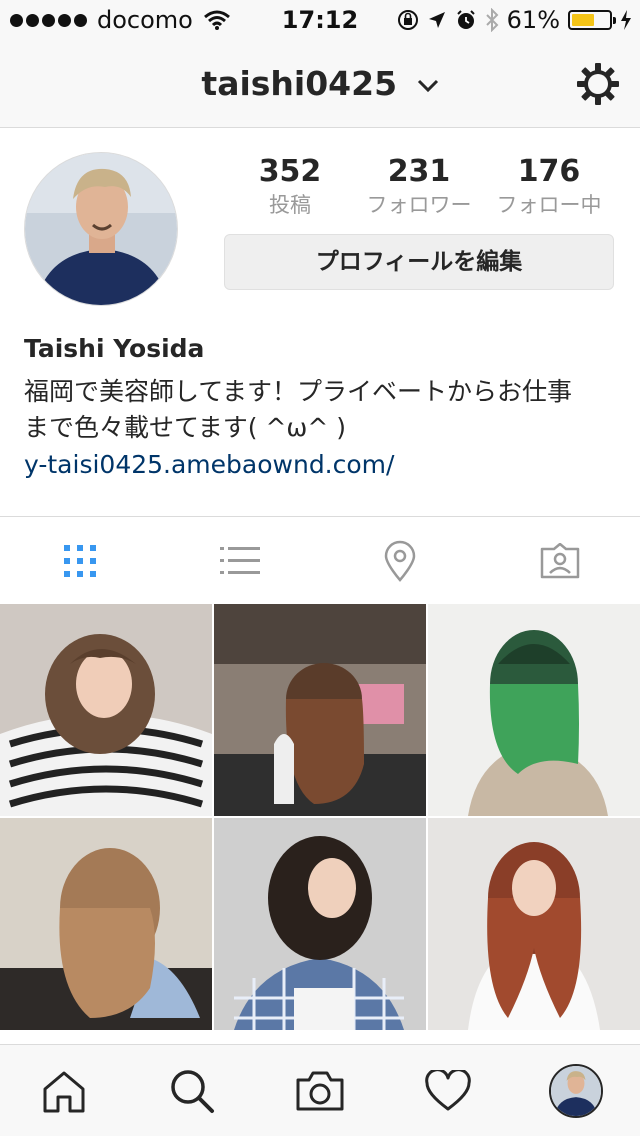 This screenshot has width=640, height=1136. Describe the element at coordinates (419, 262) in the screenshot. I see `edit-profile-button: プロフィールを編集` at that location.